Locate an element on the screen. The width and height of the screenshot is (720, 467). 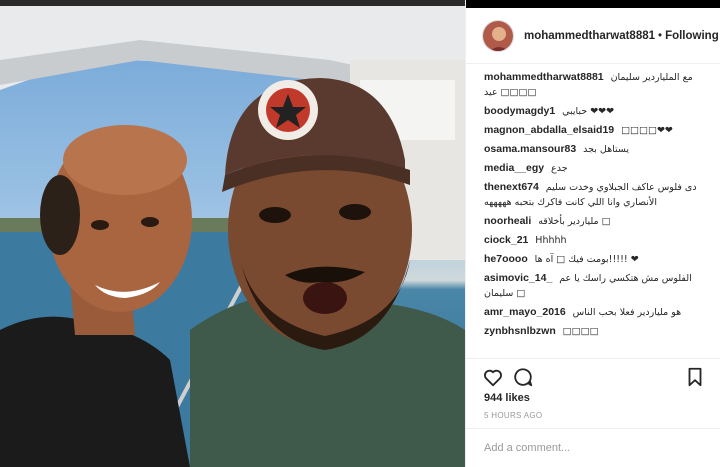
comment-text: □□□□ is located at coordinates (580, 331).